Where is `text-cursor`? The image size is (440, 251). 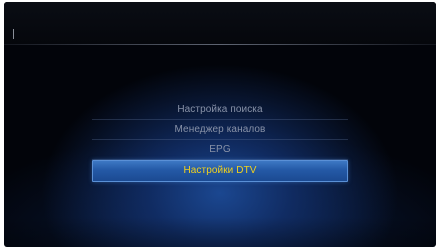 text-cursor is located at coordinates (13, 34).